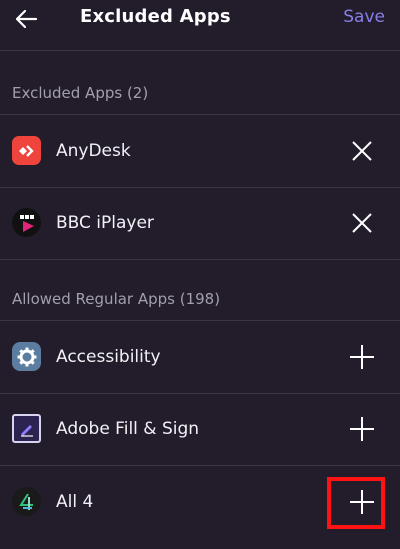 This screenshot has width=400, height=549. What do you see at coordinates (80, 93) in the screenshot?
I see `excluded-section-heading: Excluded Apps (2)` at bounding box center [80, 93].